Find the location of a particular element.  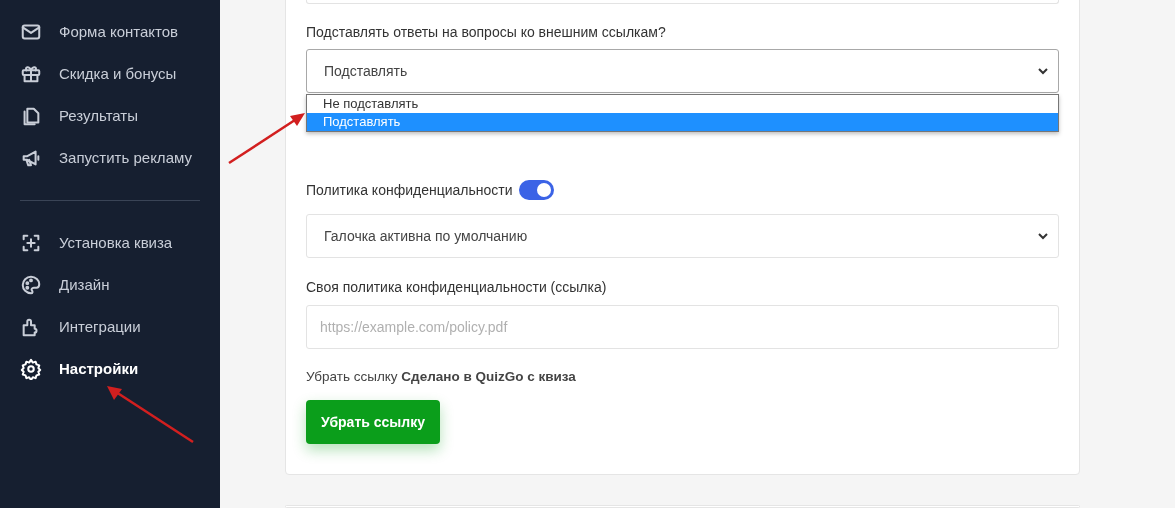

remove-link-text: Убрать ссылку Сделано в QuizGo с квиза is located at coordinates (441, 377).